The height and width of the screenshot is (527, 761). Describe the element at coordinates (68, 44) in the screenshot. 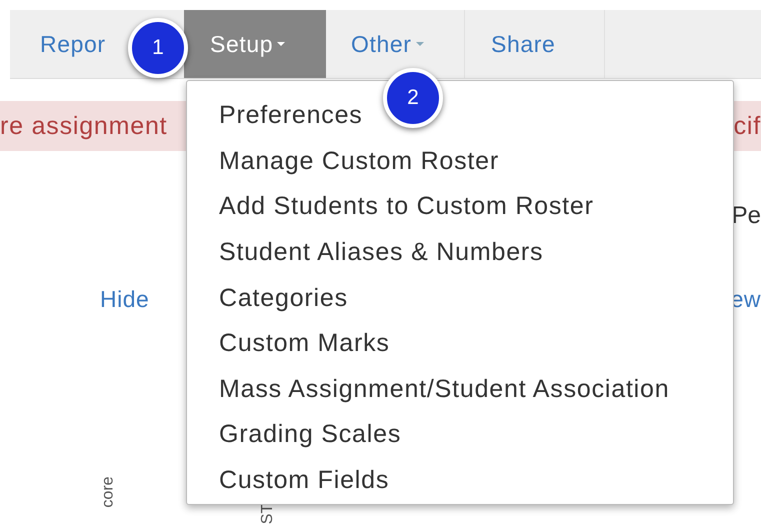

I see `nav-tab: Repor` at that location.